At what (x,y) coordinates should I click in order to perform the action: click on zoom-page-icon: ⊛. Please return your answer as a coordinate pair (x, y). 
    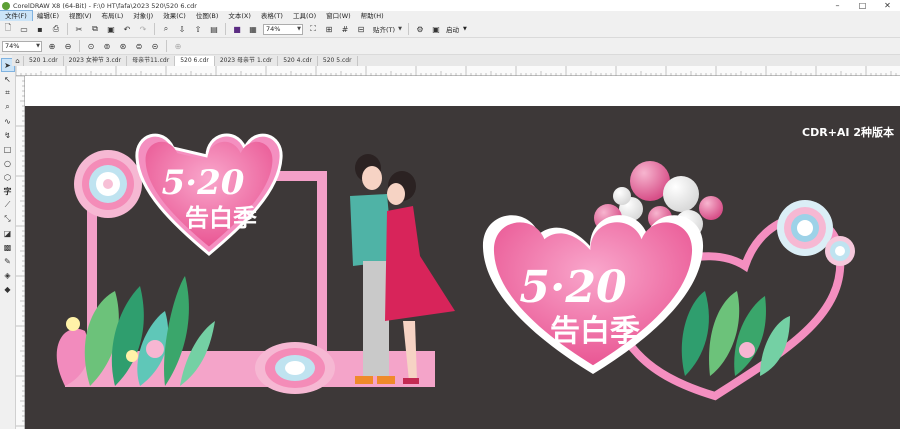
    Looking at the image, I should click on (123, 46).